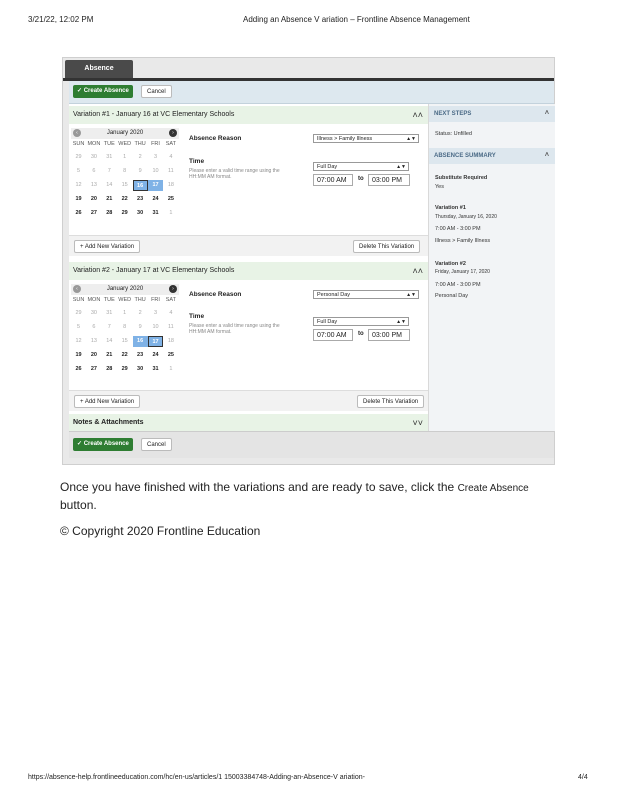 This screenshot has height=800, width=618. Describe the element at coordinates (99, 69) in the screenshot. I see `tab-absence: Absence` at that location.